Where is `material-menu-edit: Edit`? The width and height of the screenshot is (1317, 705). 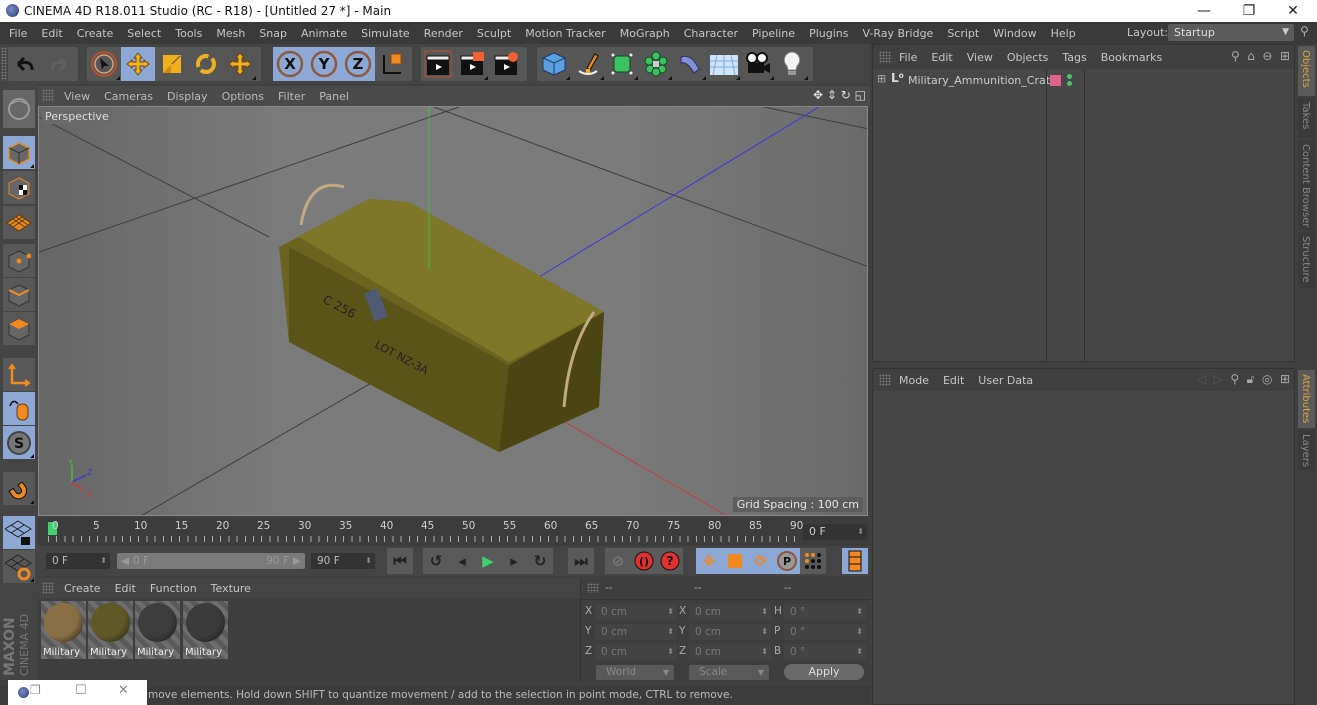
material-menu-edit: Edit is located at coordinates (125, 588).